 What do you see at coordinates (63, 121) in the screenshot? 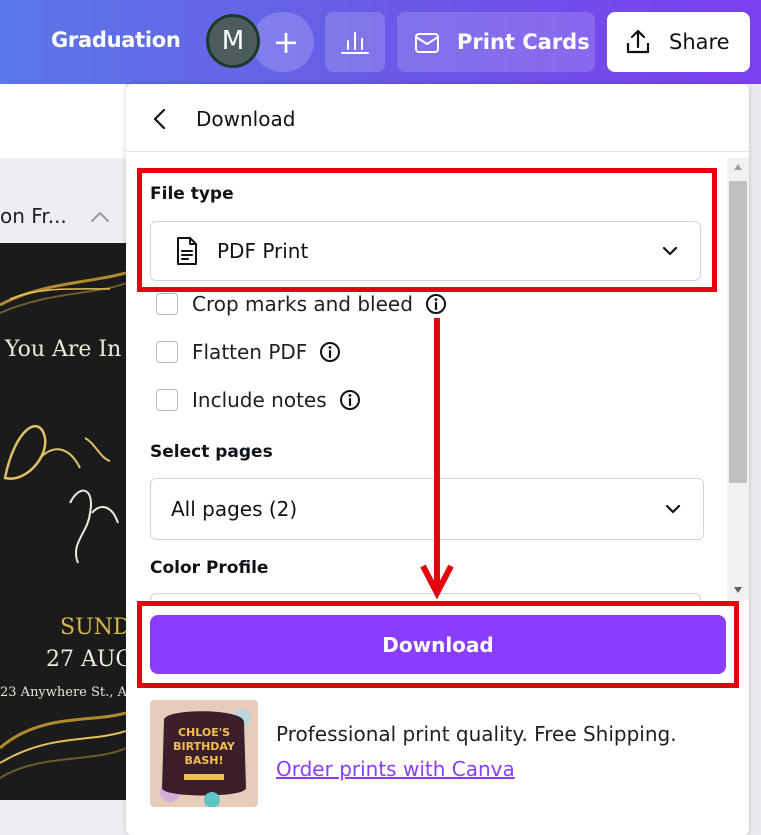
I see `editor-toolbar-area` at bounding box center [63, 121].